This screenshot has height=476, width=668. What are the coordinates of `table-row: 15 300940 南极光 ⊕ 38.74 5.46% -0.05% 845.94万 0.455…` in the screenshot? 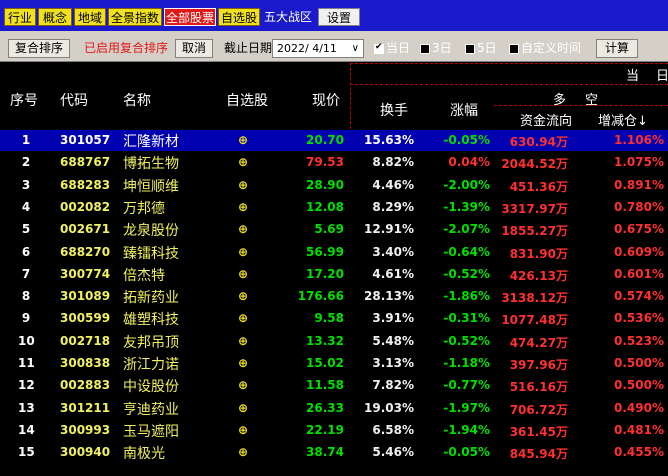 It's located at (334, 452).